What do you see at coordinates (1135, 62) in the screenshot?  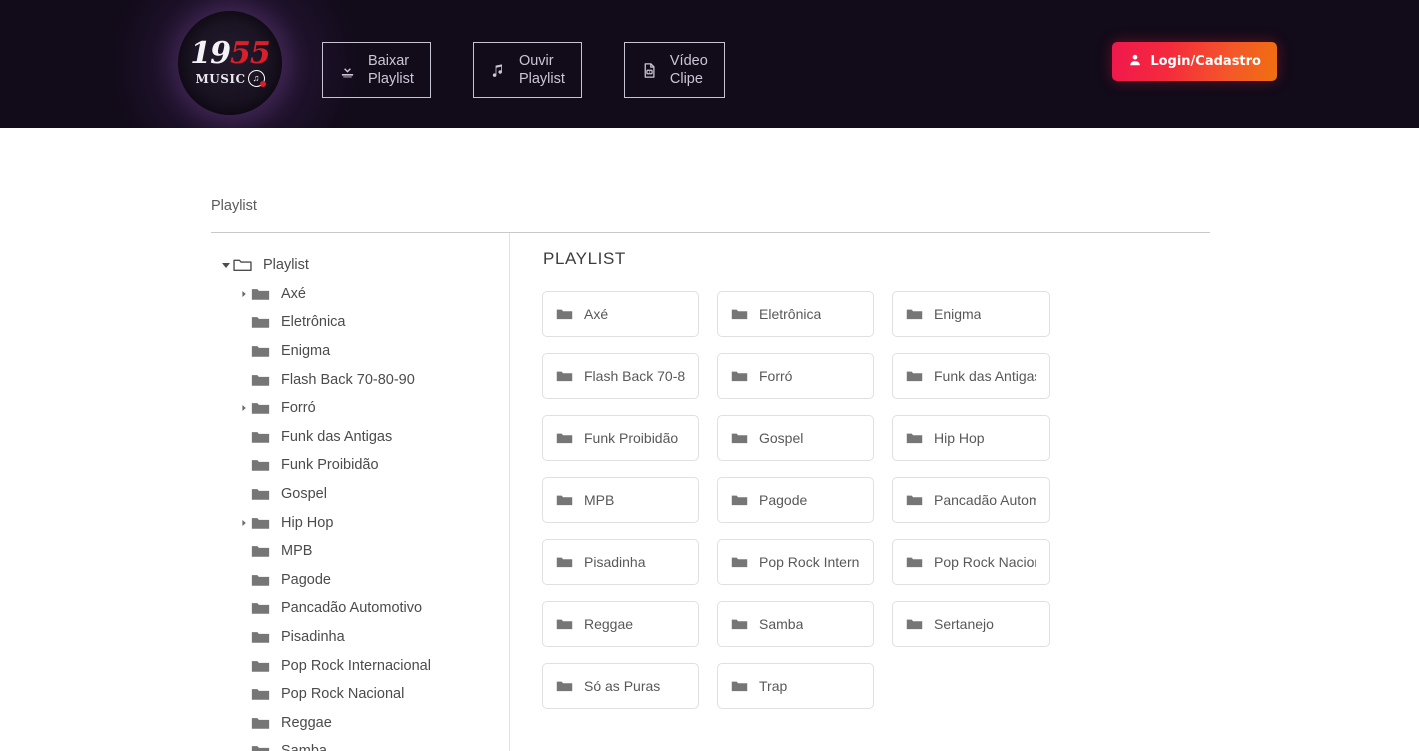 I see `user-icon` at bounding box center [1135, 62].